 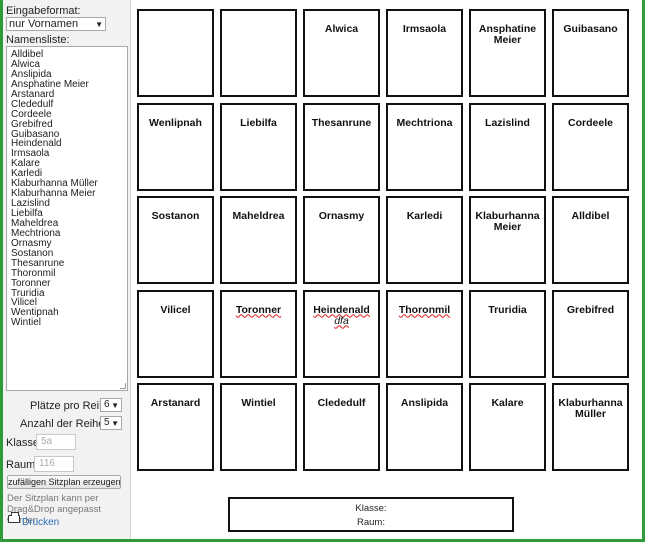 I want to click on seat-card: Thoronmil, so click(x=424, y=333).